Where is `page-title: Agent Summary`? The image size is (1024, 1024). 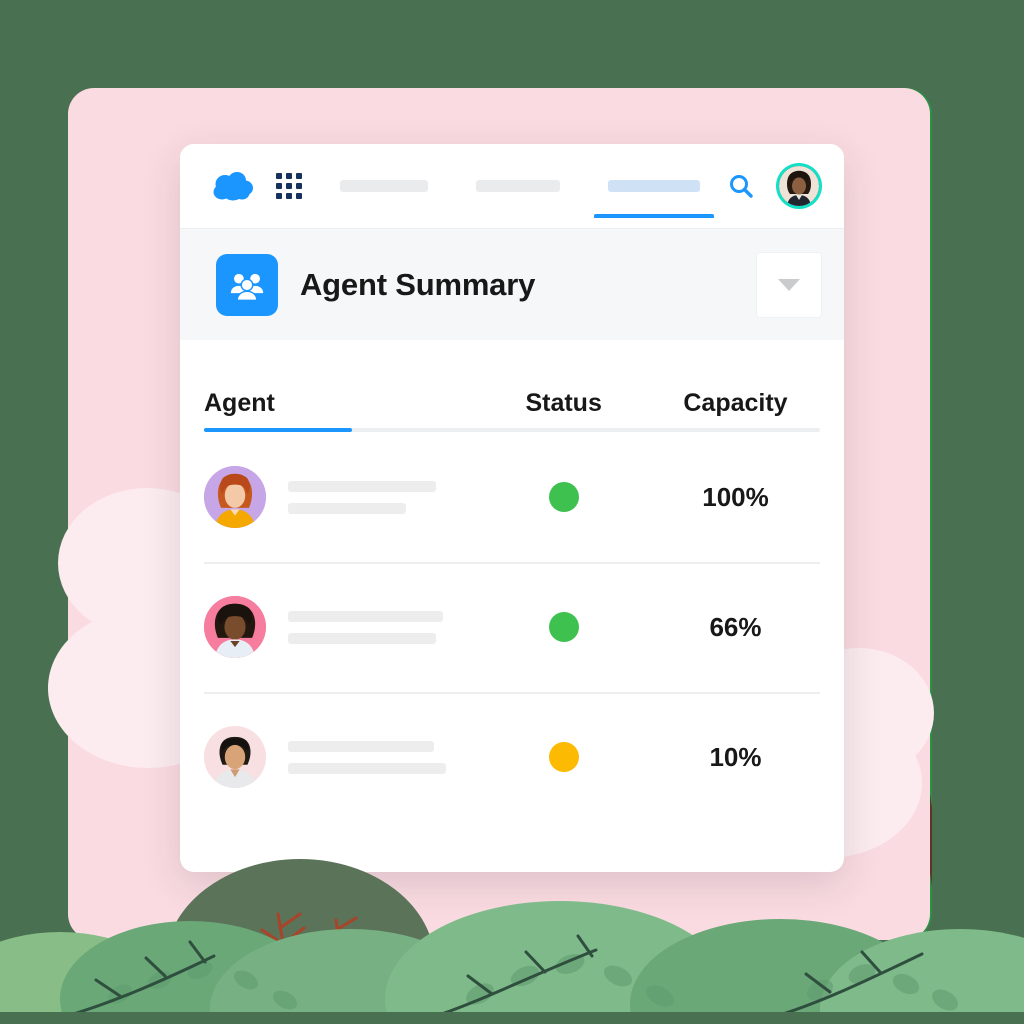
page-title: Agent Summary is located at coordinates (418, 284).